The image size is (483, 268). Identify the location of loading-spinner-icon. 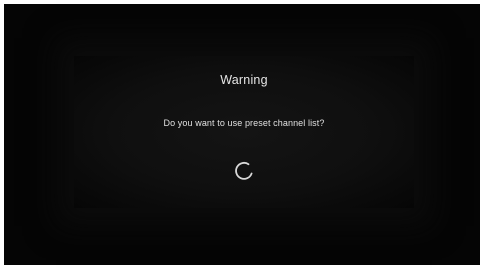
(244, 170).